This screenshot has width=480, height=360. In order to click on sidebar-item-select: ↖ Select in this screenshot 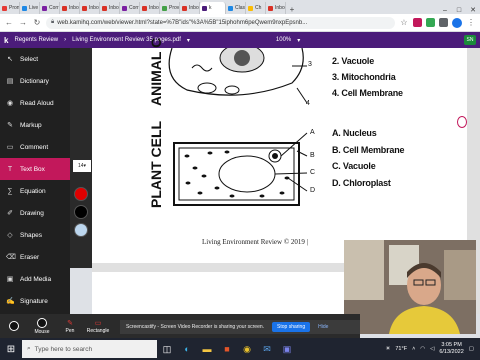, I will do `click(35, 59)`.